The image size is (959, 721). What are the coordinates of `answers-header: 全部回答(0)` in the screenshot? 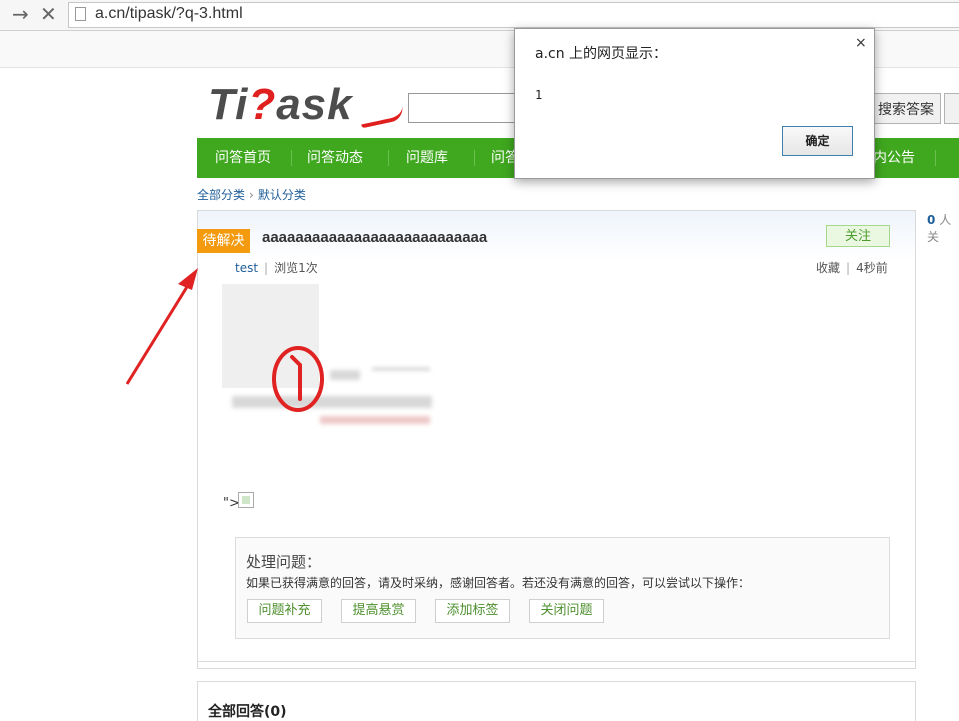 It's located at (247, 712).